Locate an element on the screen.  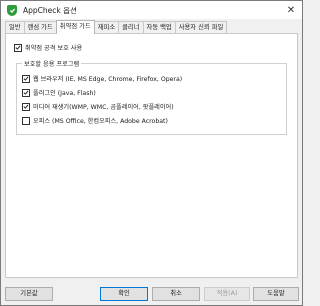
app-media-player: 미디어 재생기(WMP, WMC, 곰플레이어, 팟플레이어) is located at coordinates (98, 106).